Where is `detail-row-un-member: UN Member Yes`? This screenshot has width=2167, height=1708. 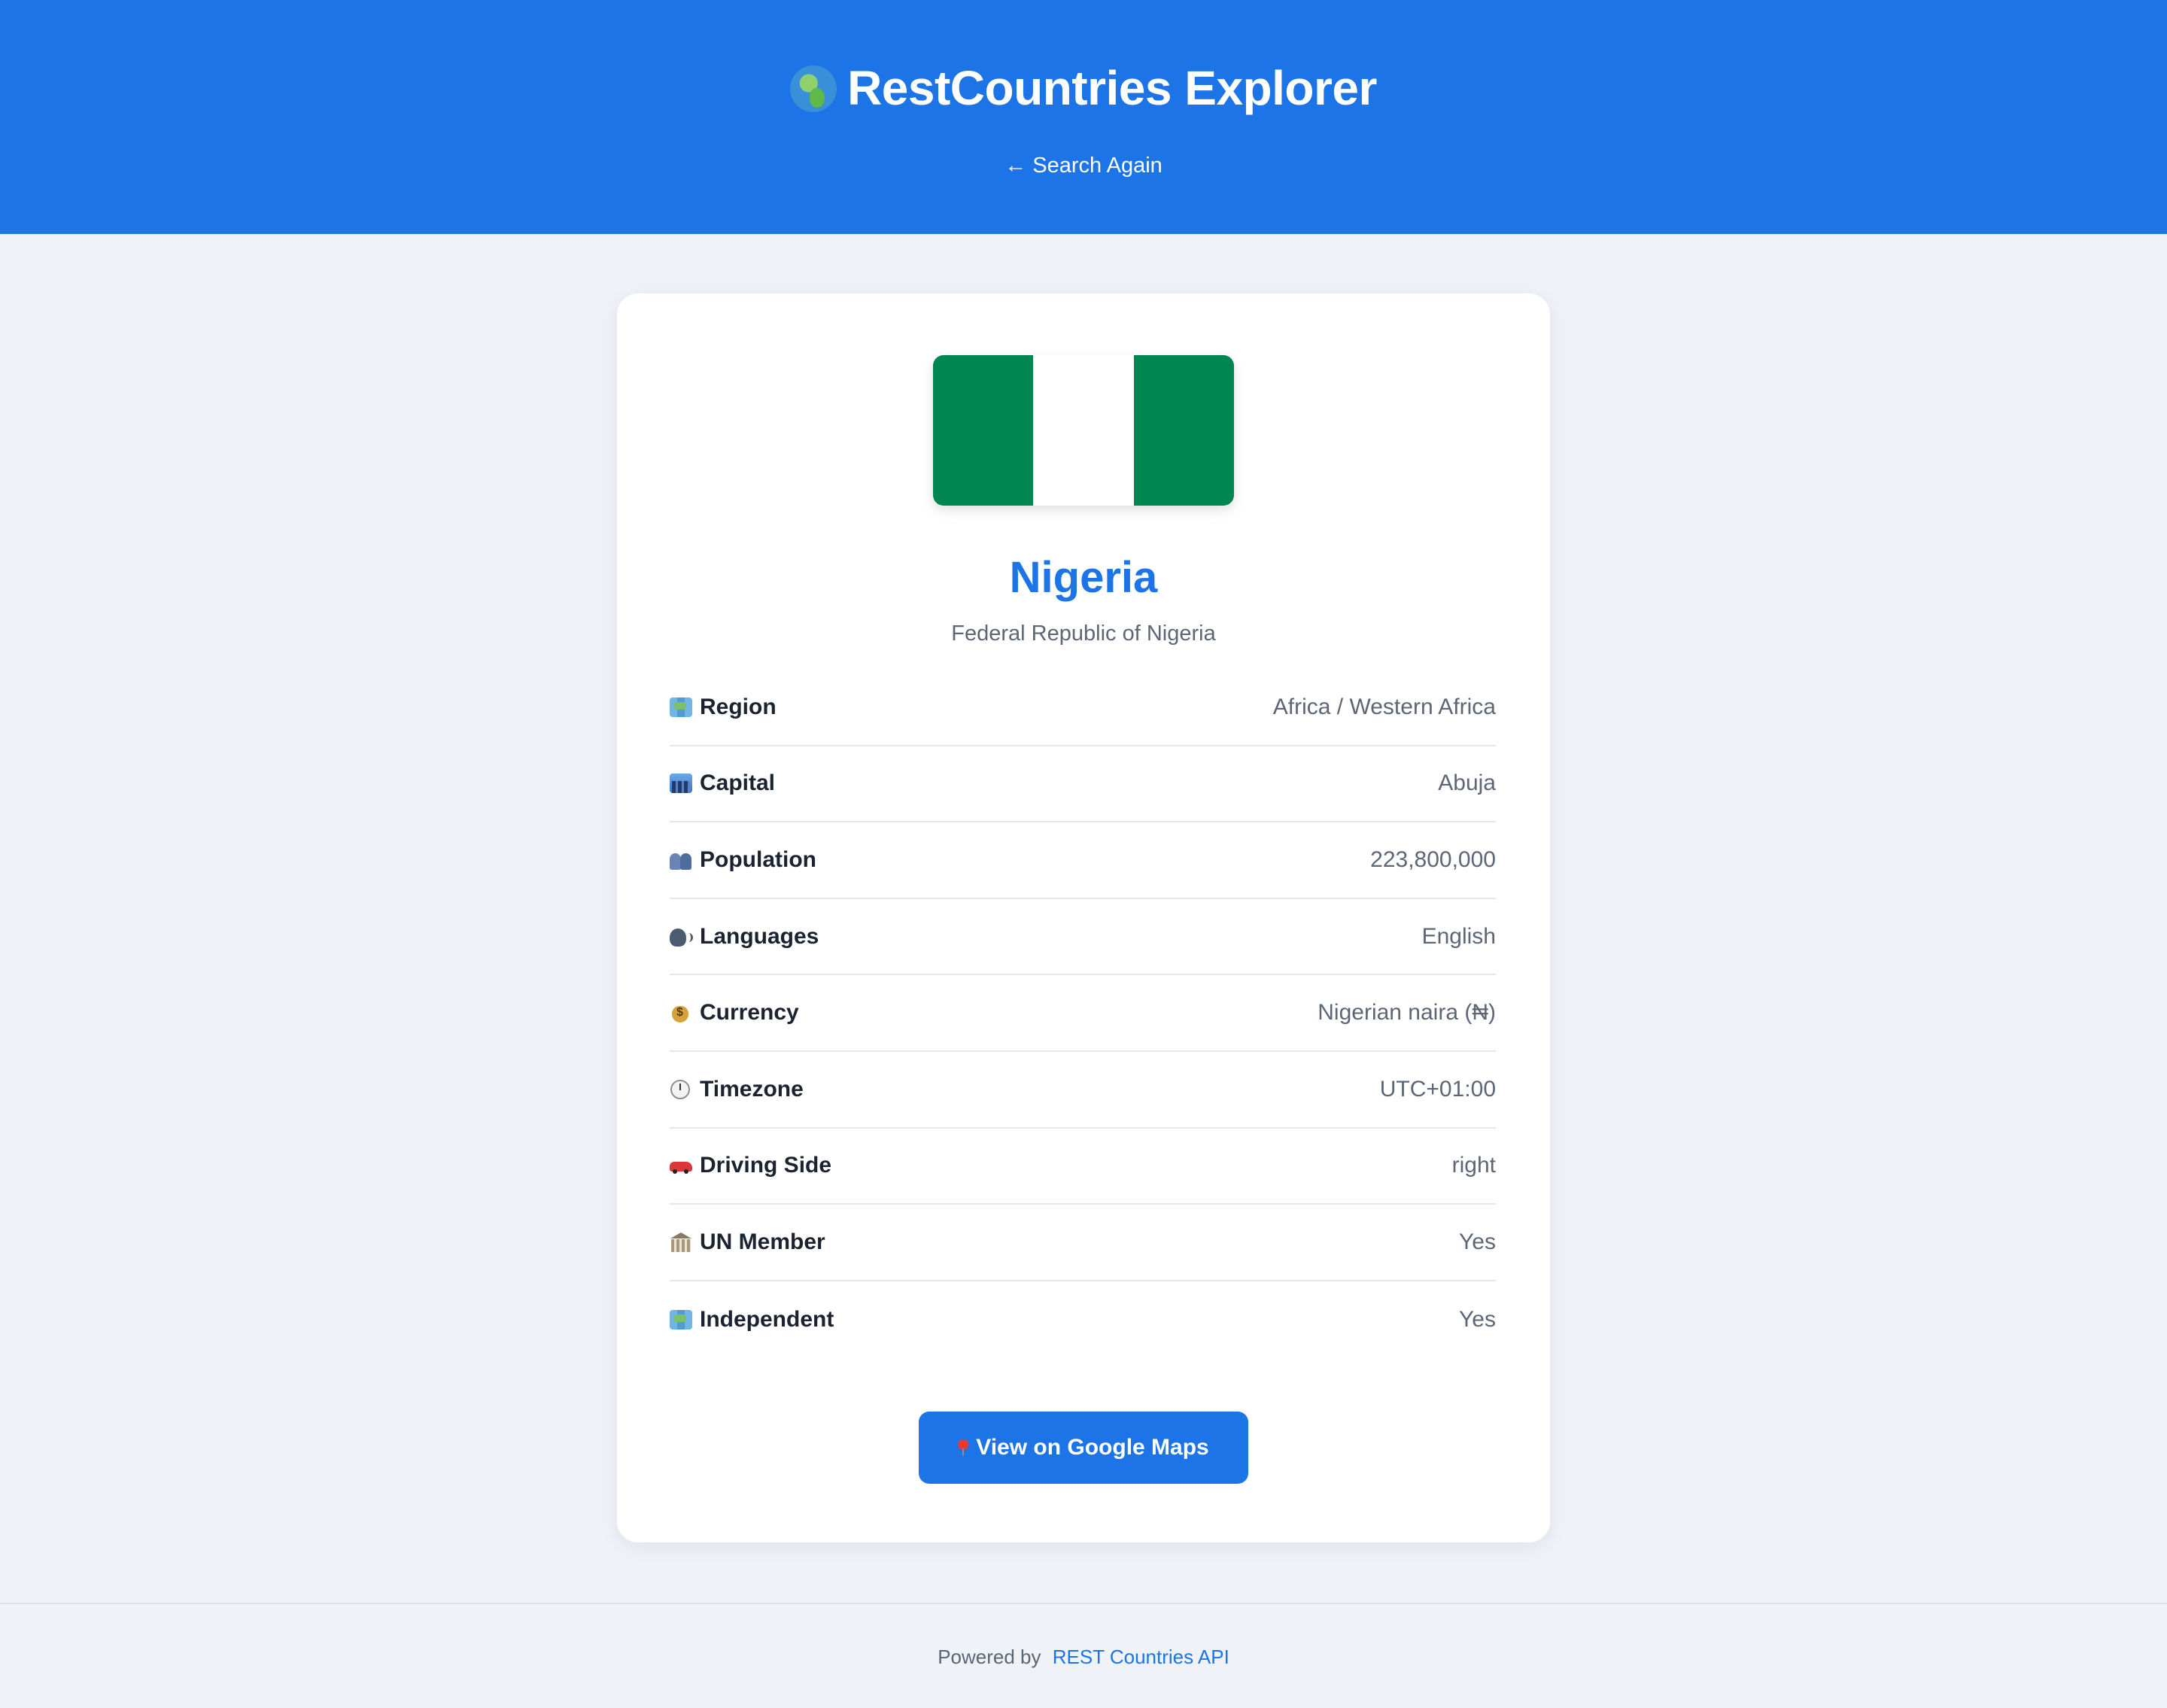
detail-row-un-member: UN Member Yes is located at coordinates (1083, 1243).